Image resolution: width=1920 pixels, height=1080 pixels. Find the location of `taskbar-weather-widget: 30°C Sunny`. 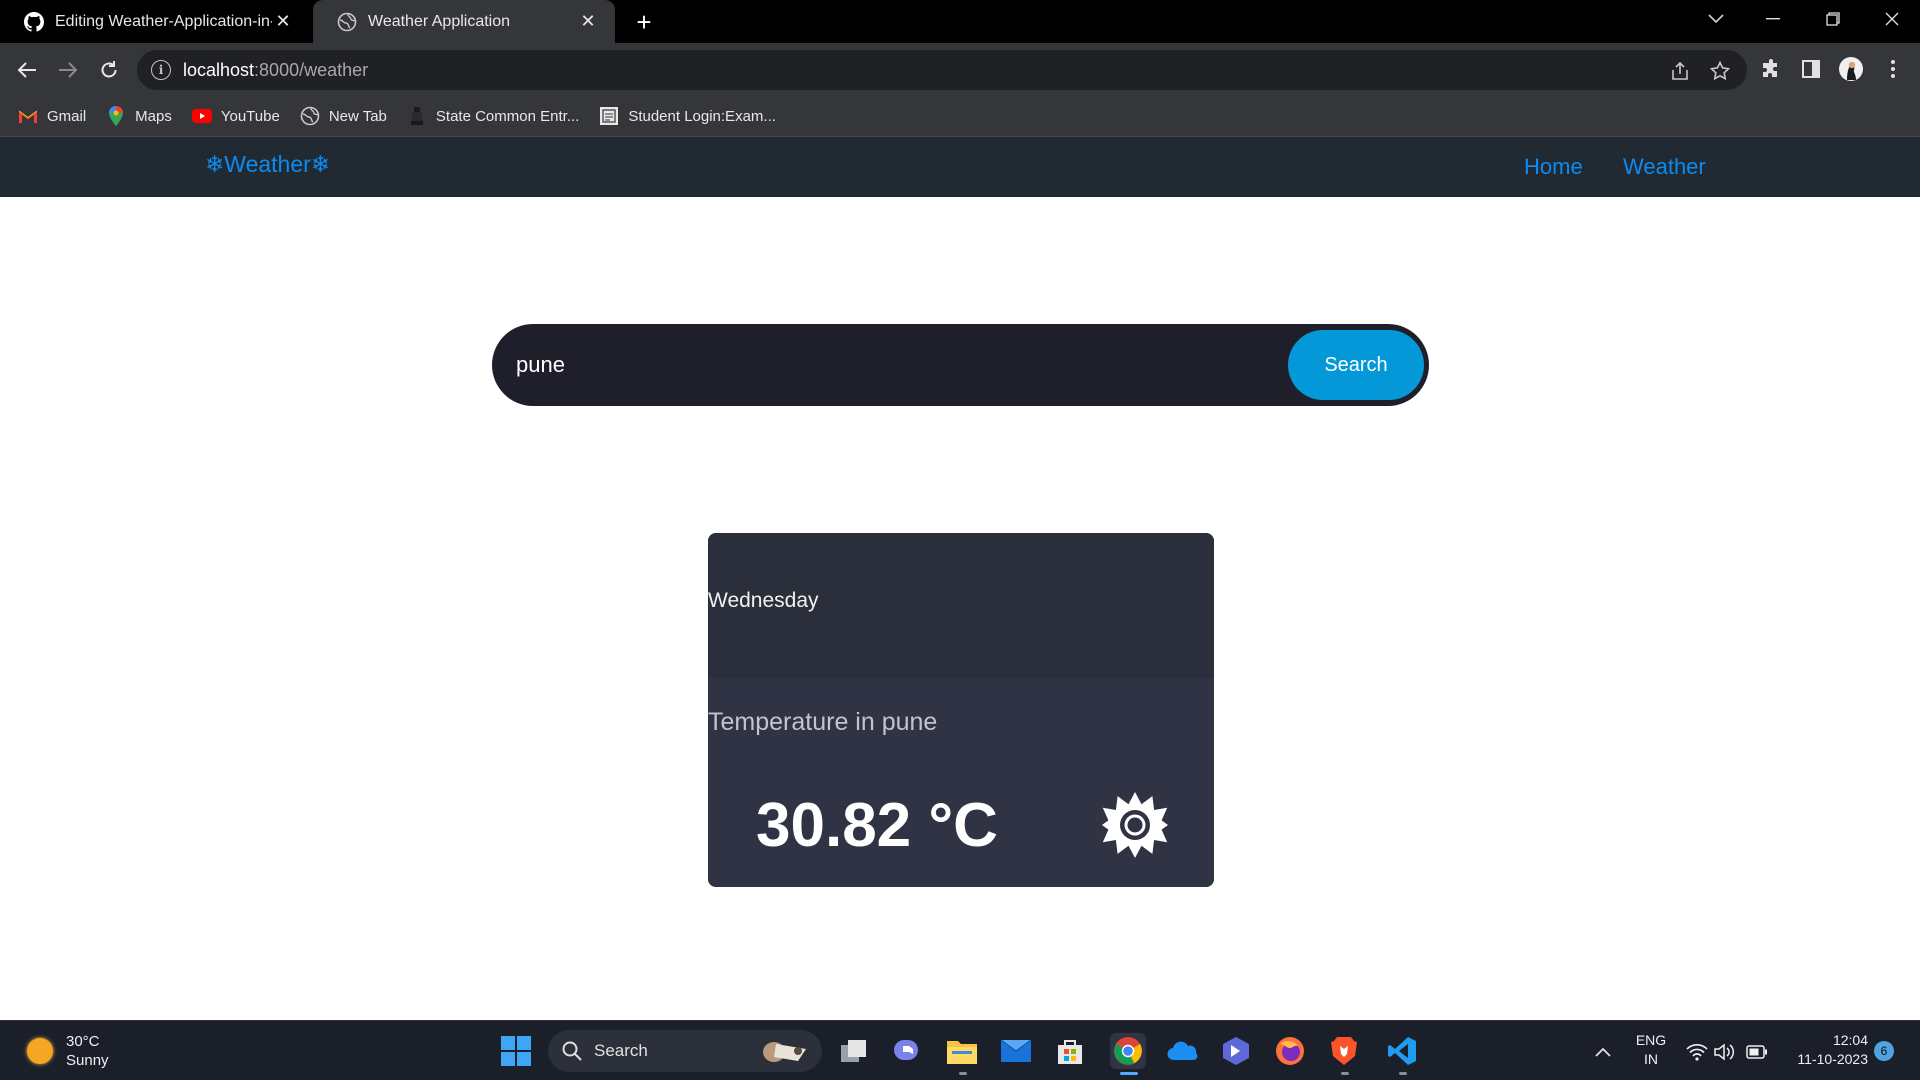

taskbar-weather-widget: 30°C Sunny is located at coordinates (68, 1051).